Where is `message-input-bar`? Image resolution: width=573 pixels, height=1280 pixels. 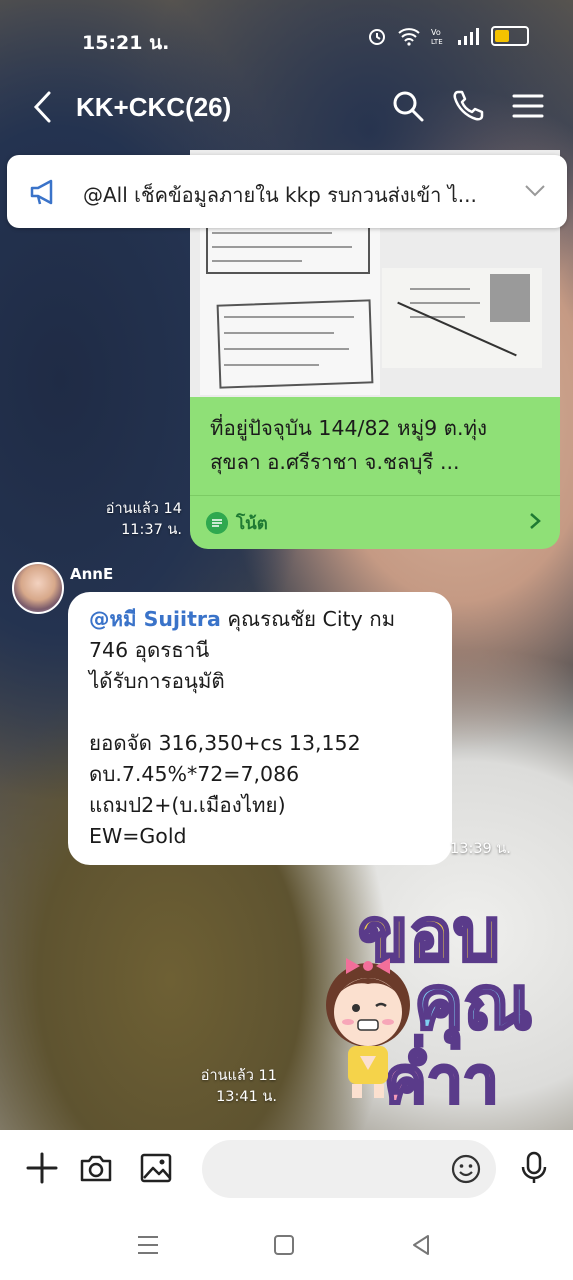 message-input-bar is located at coordinates (286, 1170).